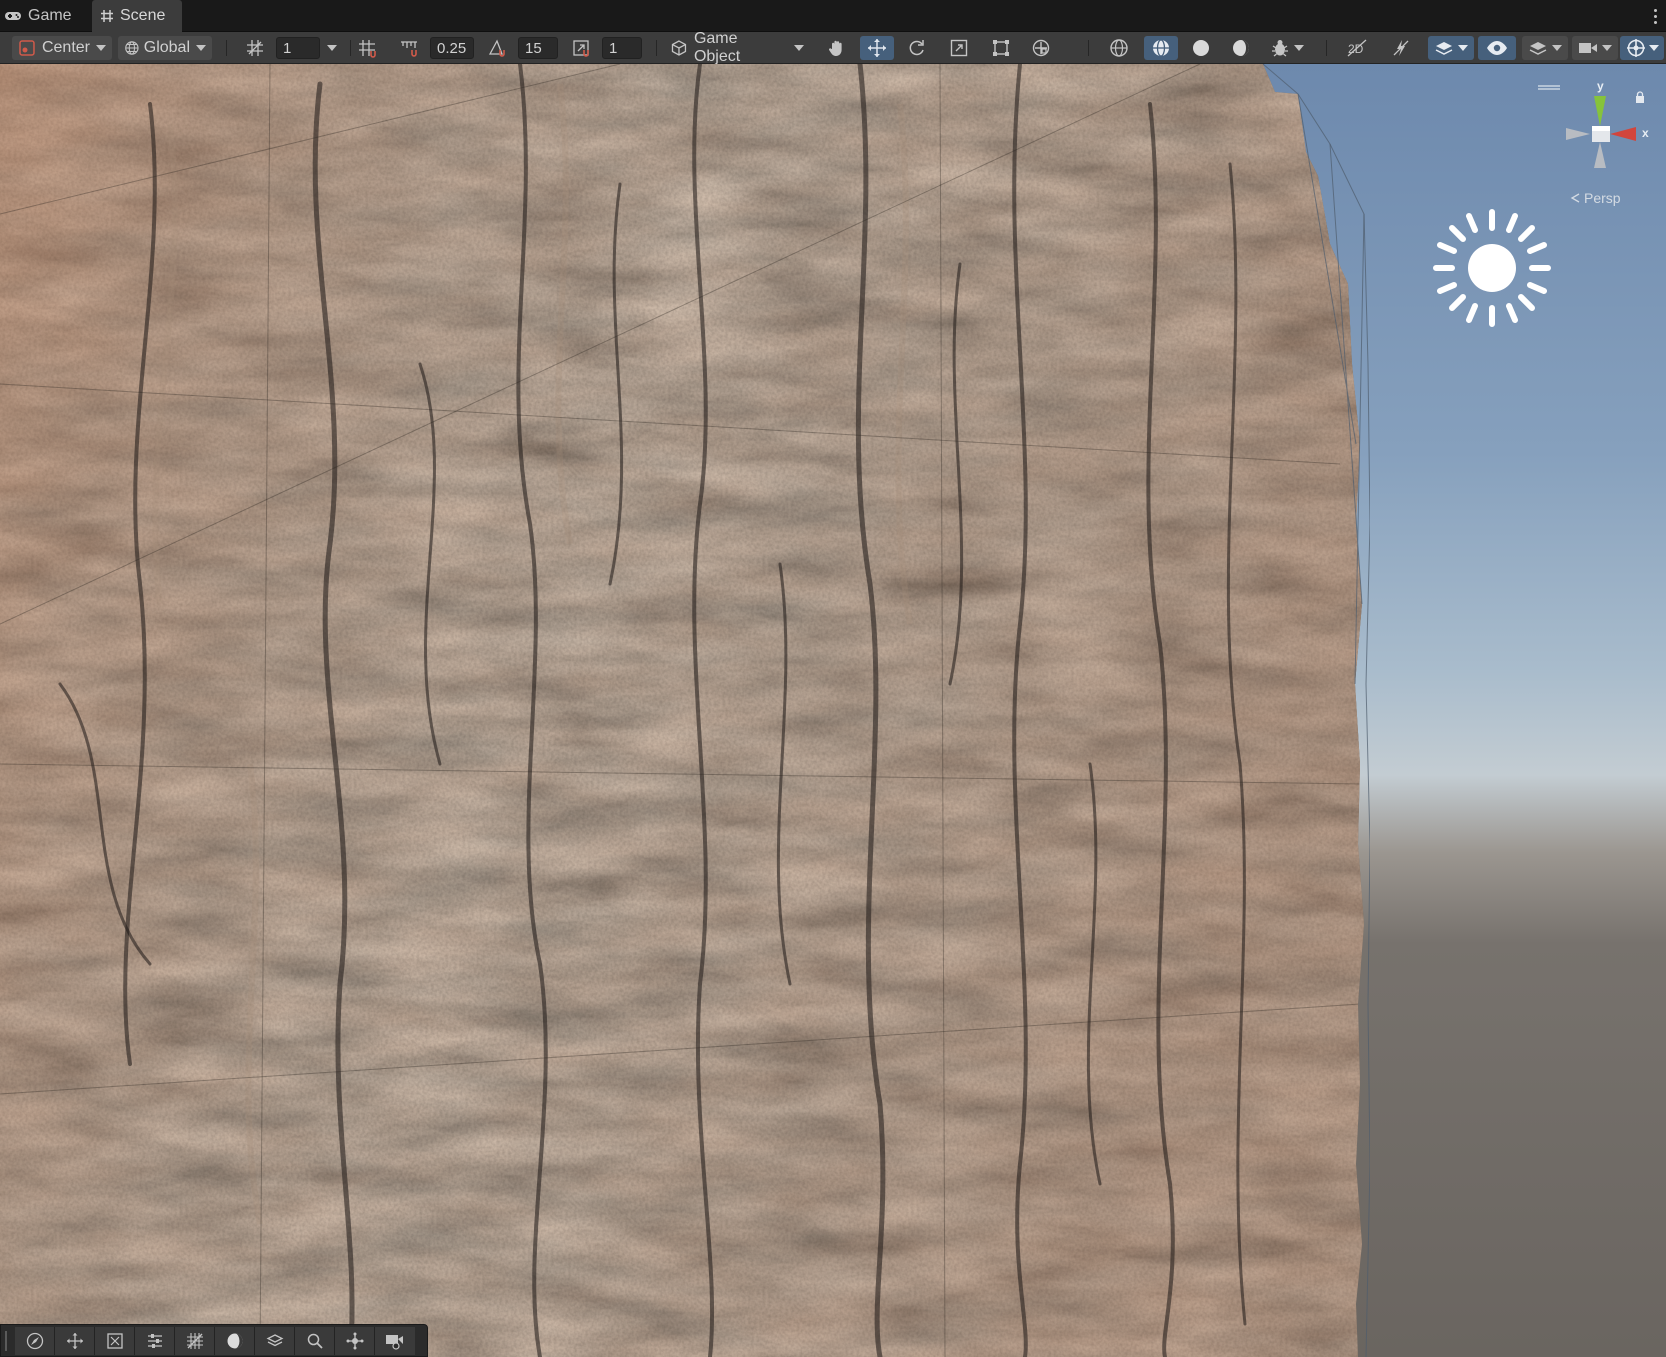 This screenshot has height=1357, width=1666. What do you see at coordinates (155, 1340) in the screenshot?
I see `overlay-settings-button` at bounding box center [155, 1340].